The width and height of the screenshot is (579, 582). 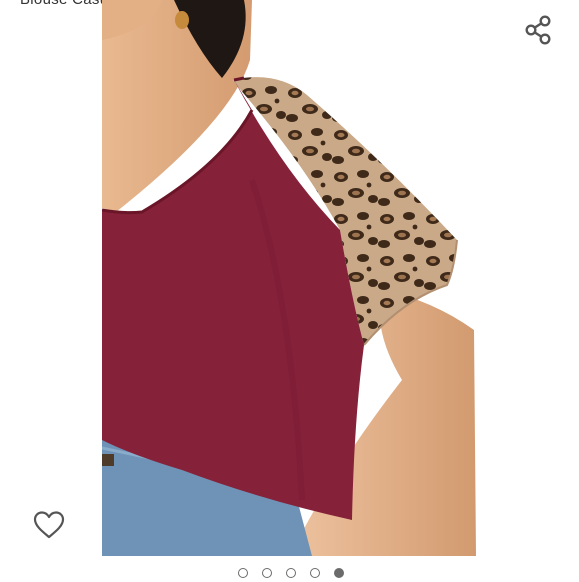 I want to click on heart-outline-icon, so click(x=49, y=527).